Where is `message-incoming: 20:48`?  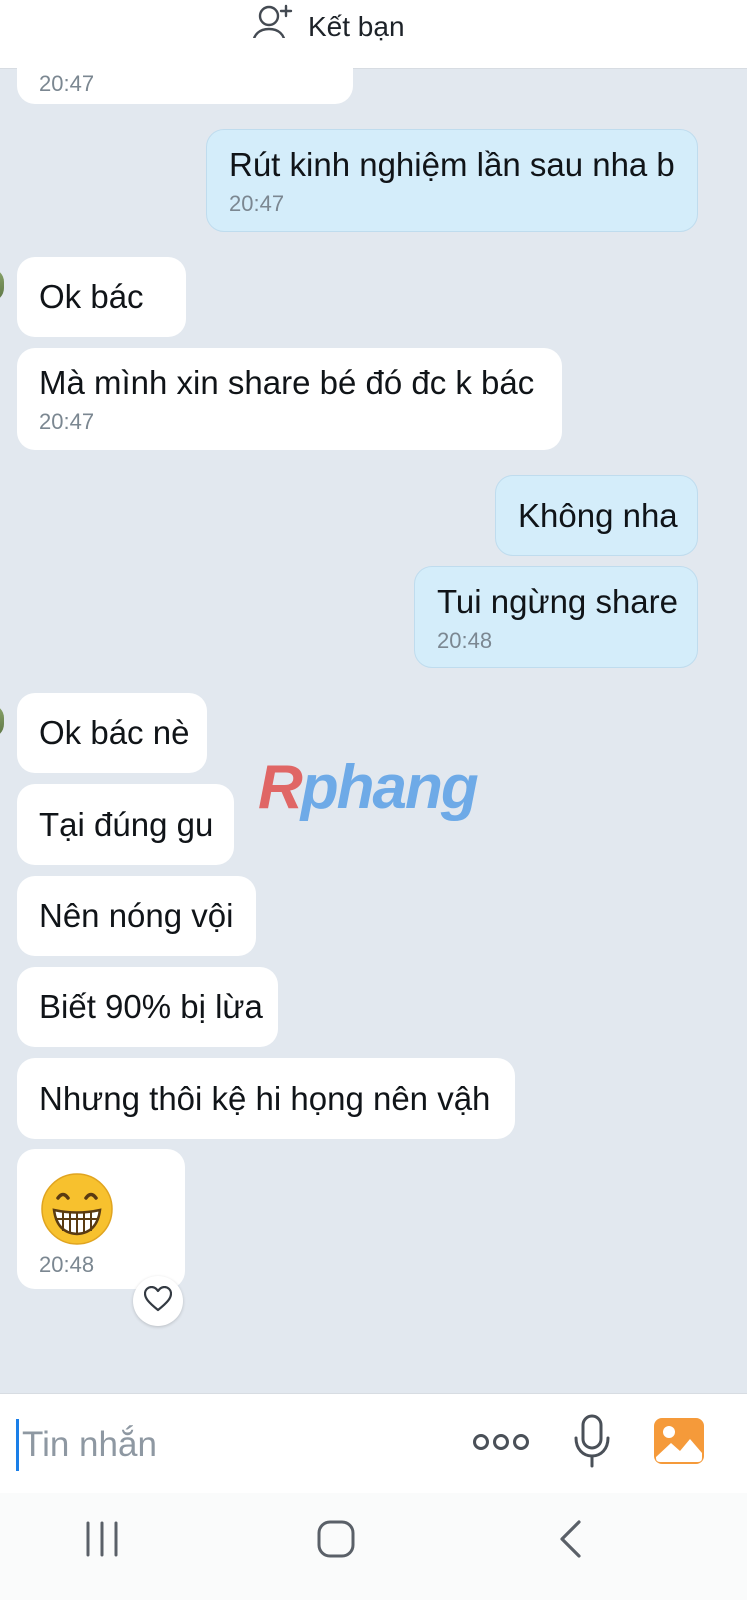
message-incoming: 20:48 is located at coordinates (101, 1219).